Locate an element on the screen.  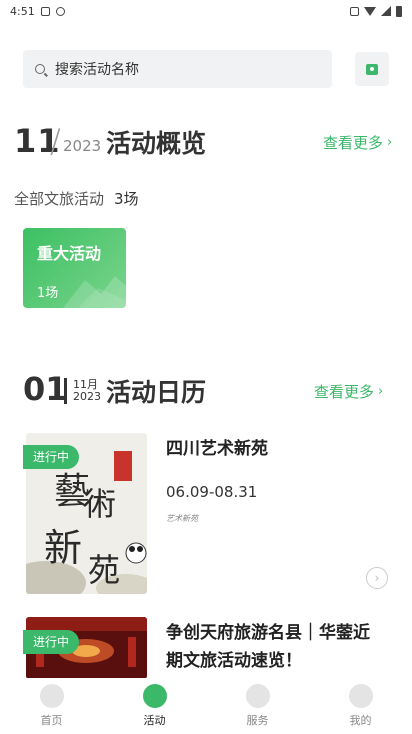
bottom-tab-bar: 首页 活动 服务 我的 is located at coordinates (206, 706).